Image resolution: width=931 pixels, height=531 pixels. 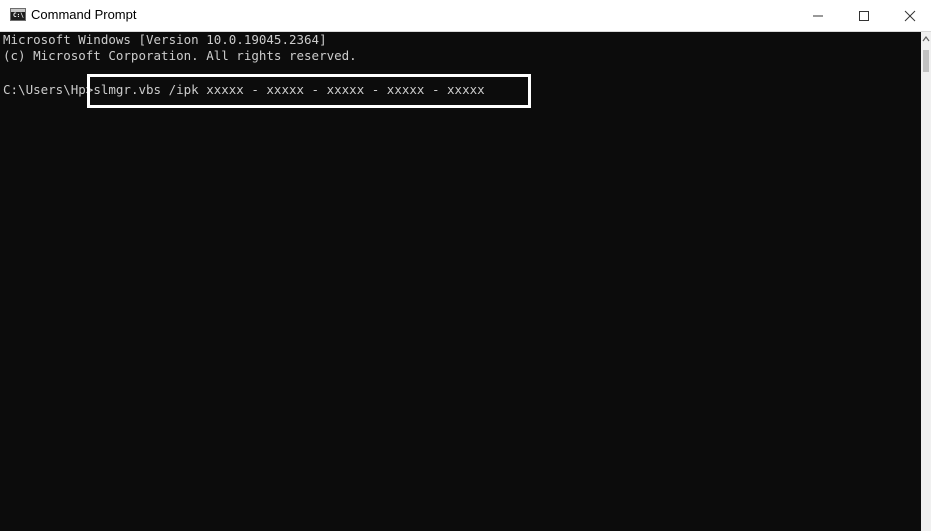 What do you see at coordinates (465, 16) in the screenshot?
I see `title-bar: C:\ Command Prompt` at bounding box center [465, 16].